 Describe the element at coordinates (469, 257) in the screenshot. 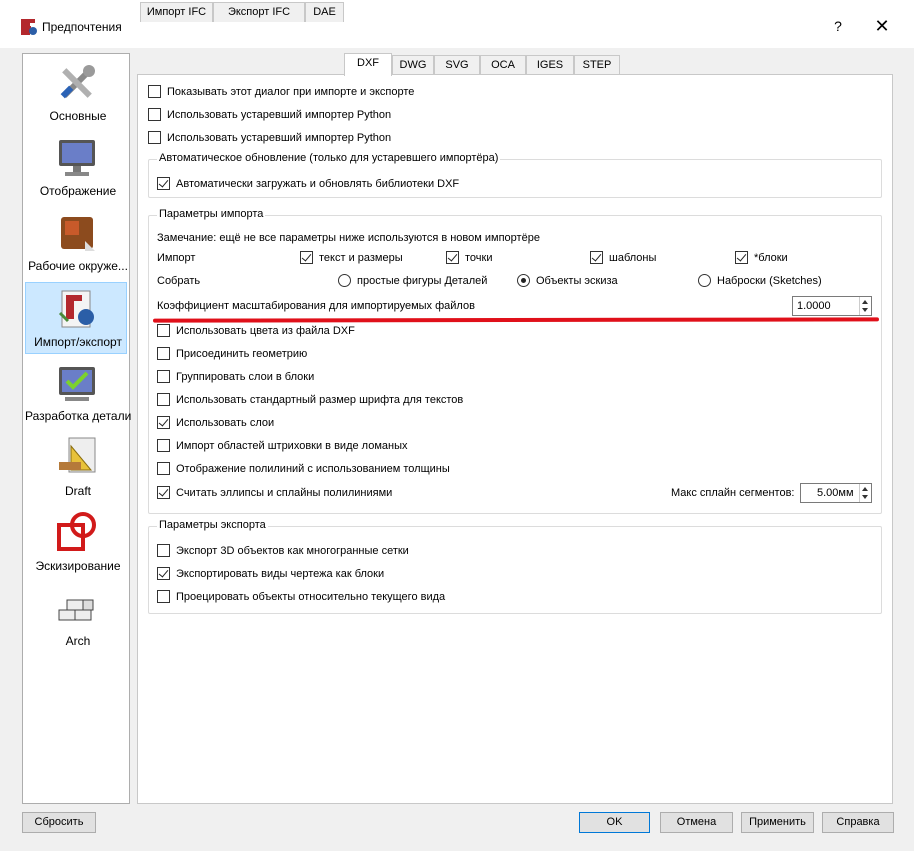

I see `import-points-checkbox: точки` at that location.